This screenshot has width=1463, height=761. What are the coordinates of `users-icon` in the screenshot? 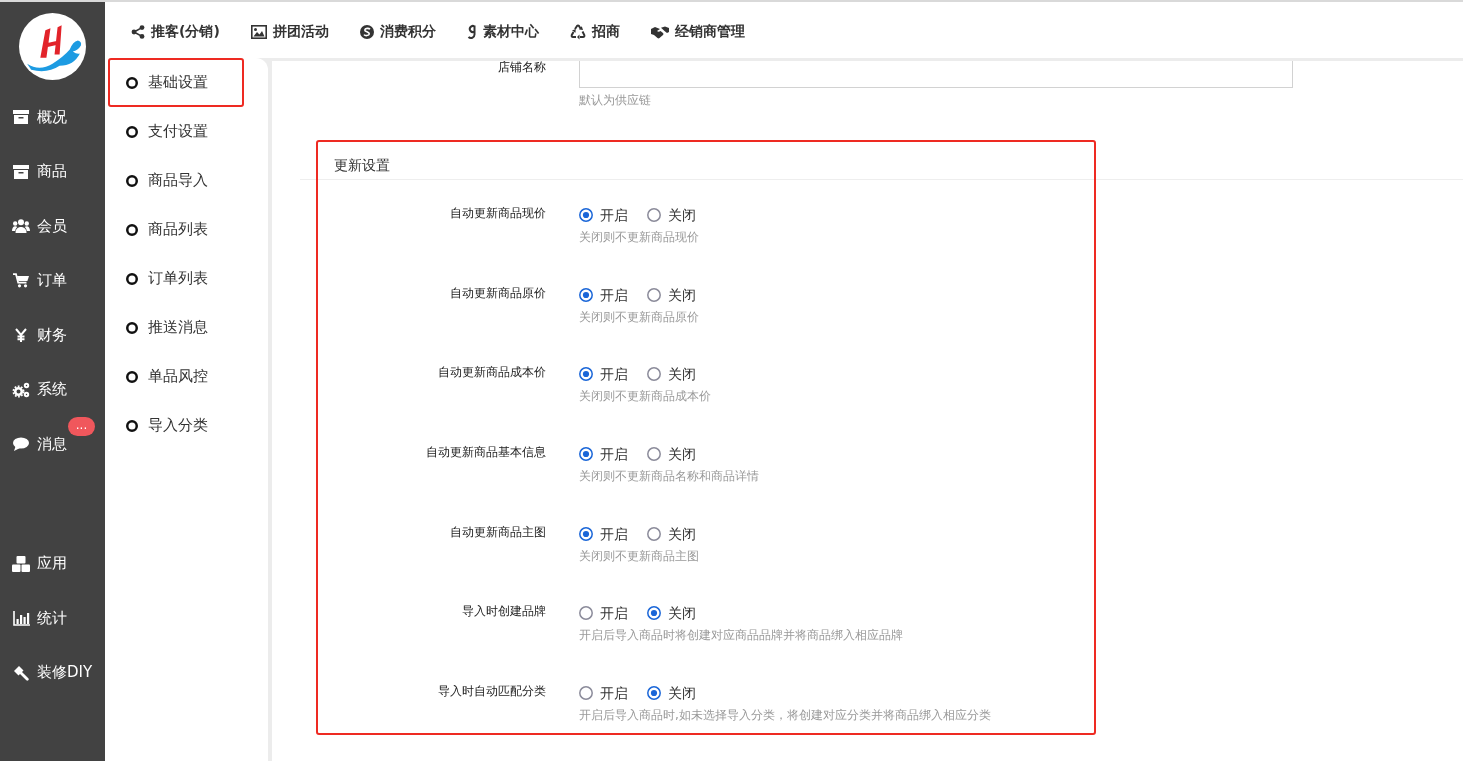 It's located at (21, 226).